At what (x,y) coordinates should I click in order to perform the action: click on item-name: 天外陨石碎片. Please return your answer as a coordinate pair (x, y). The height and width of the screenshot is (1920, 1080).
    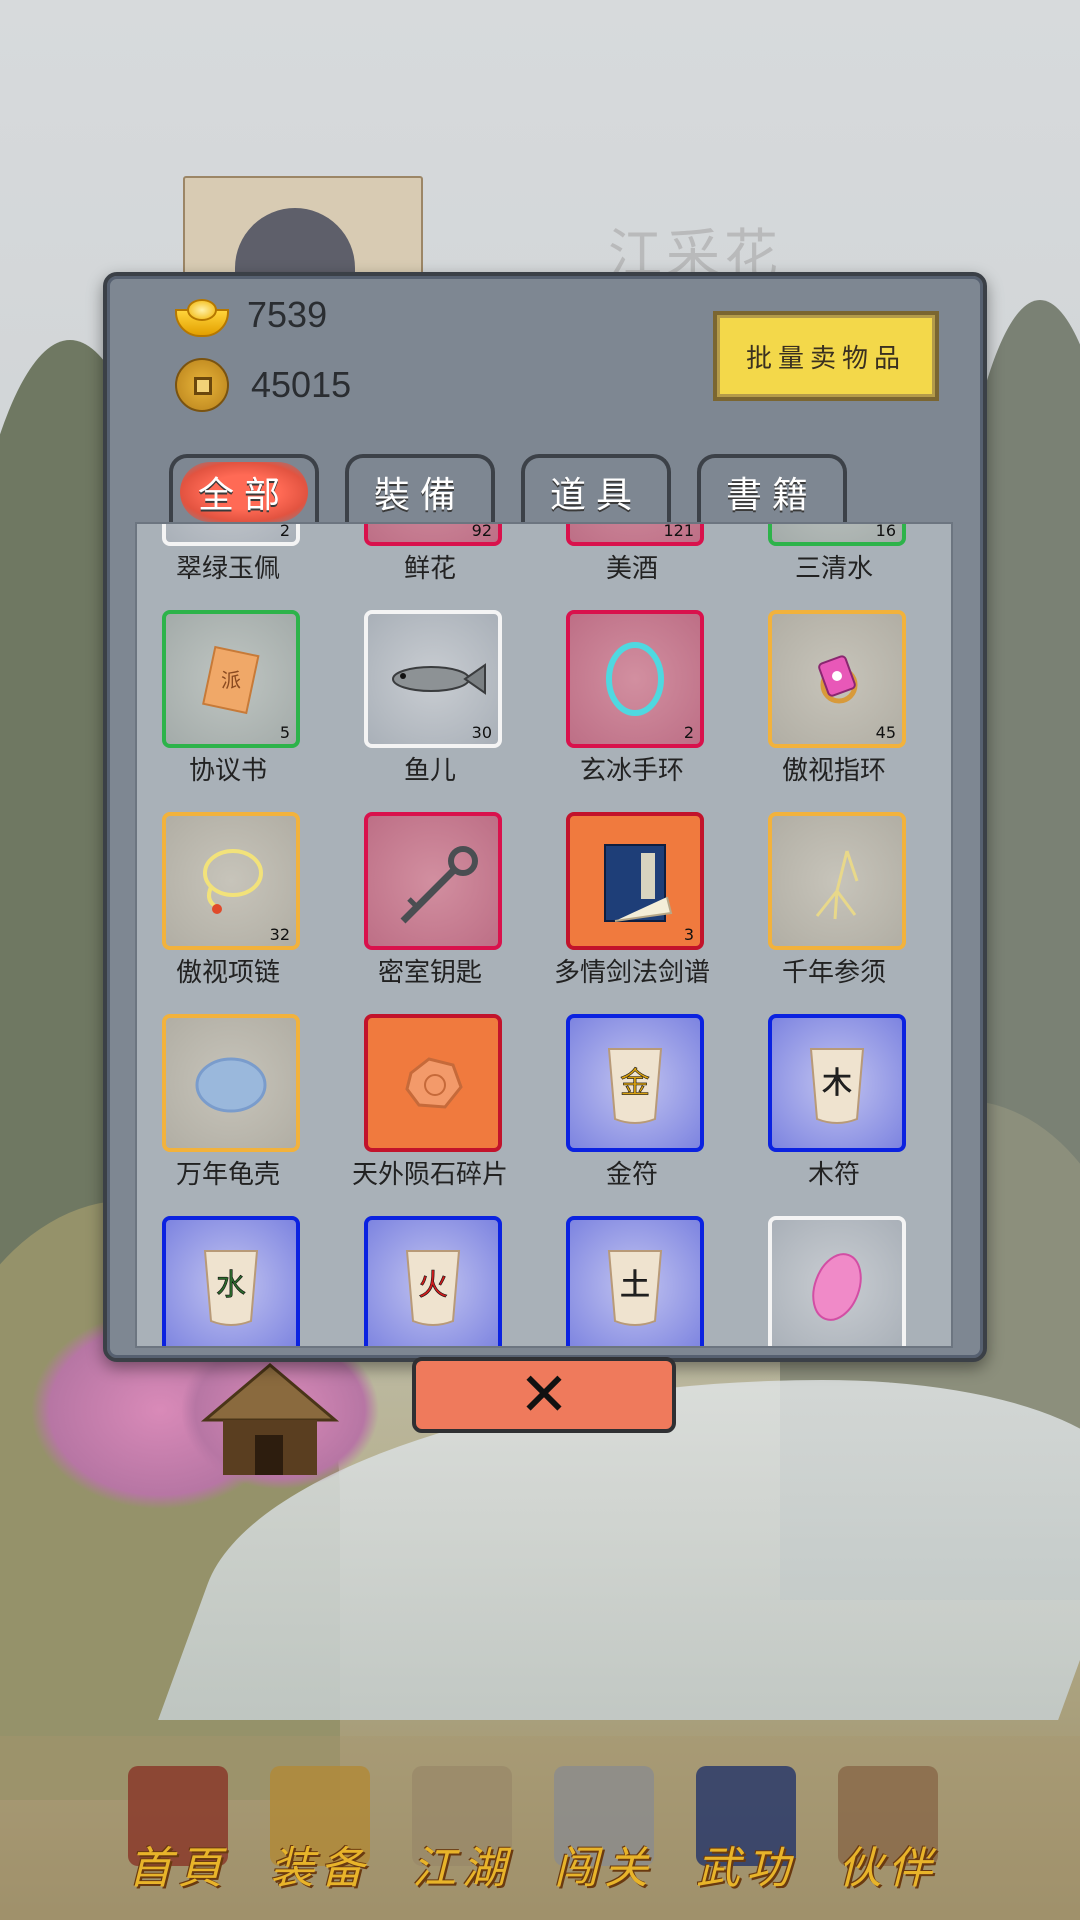
    Looking at the image, I should click on (429, 1175).